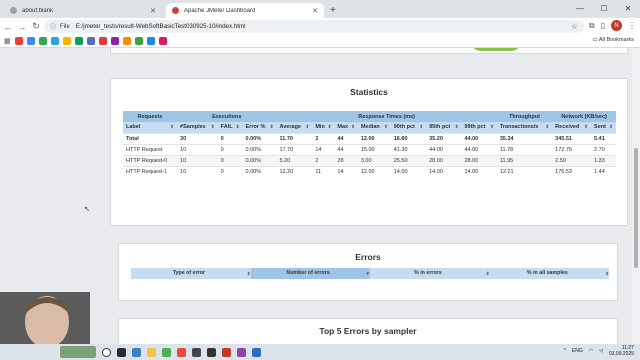  I want to click on column-header: % in all samples ⇕, so click(549, 273).